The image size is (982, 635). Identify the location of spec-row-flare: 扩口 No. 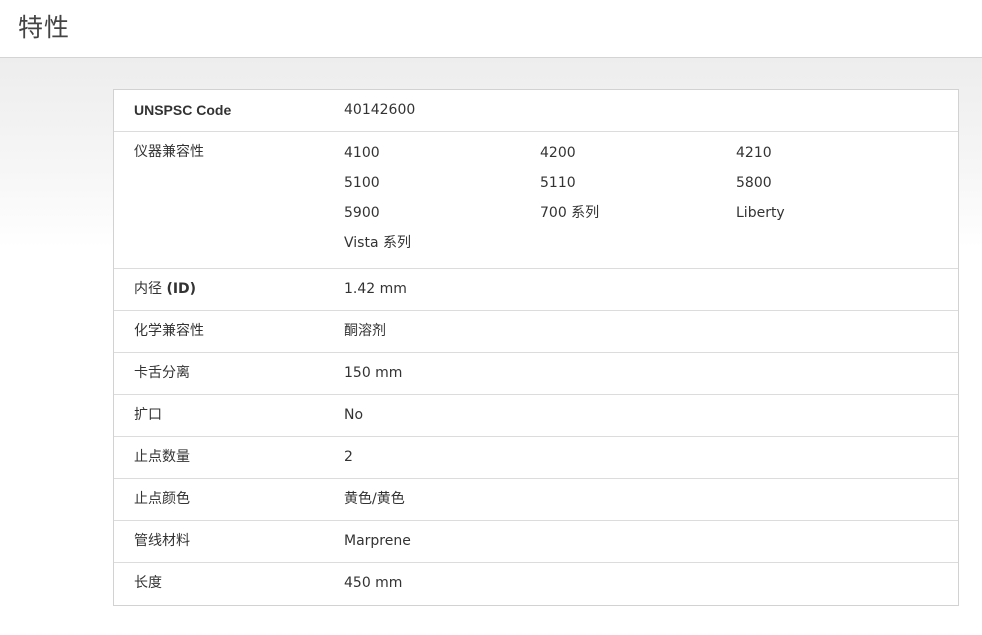
(536, 416).